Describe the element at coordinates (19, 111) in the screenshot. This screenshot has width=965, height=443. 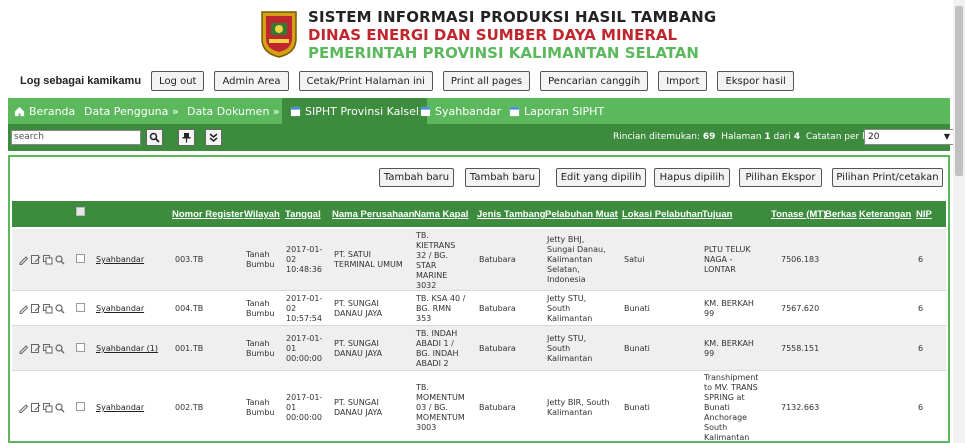
I see `home-icon` at that location.